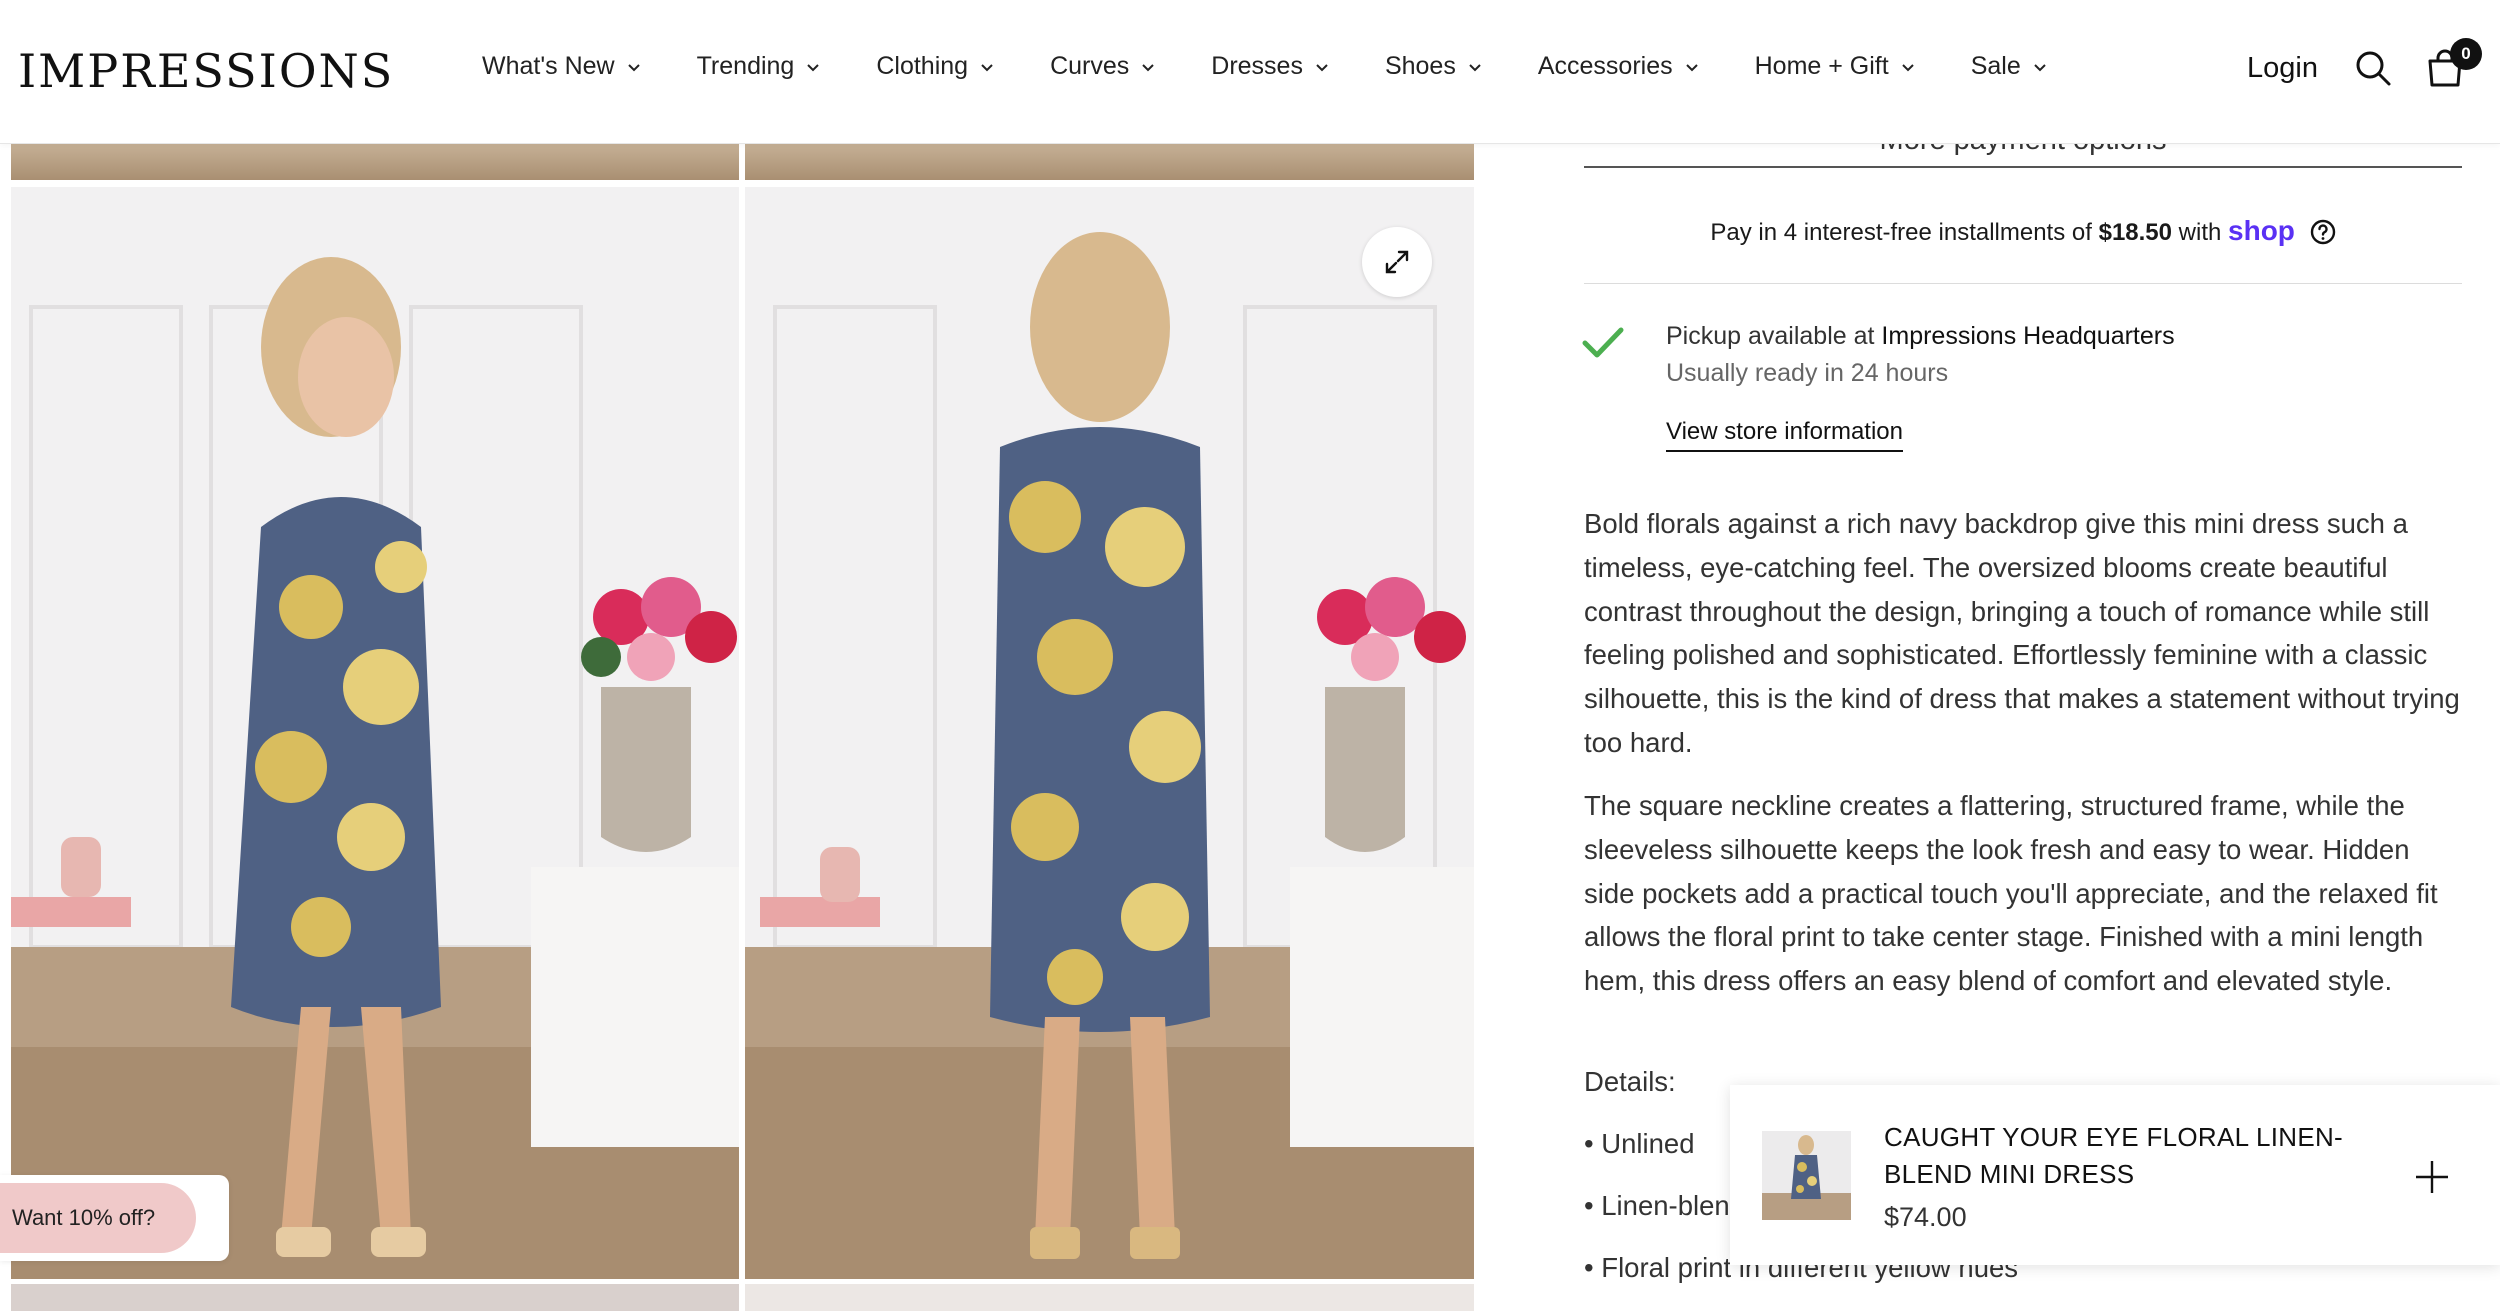 The height and width of the screenshot is (1311, 2500). I want to click on nav-item-curves: Curves, so click(1102, 66).